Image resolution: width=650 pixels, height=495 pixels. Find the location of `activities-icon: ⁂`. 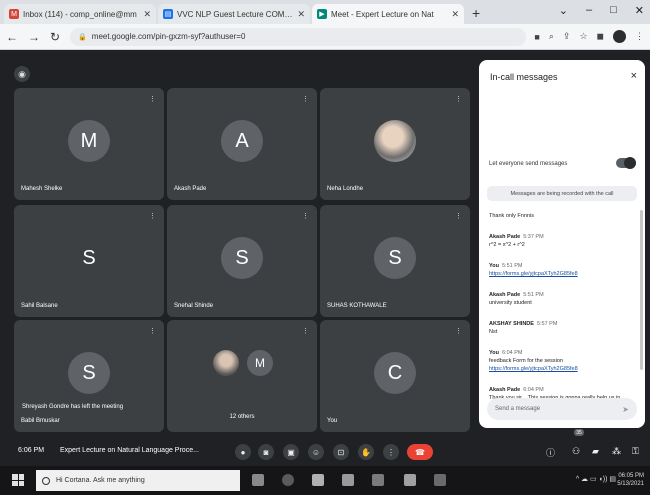

activities-icon: ⁂ is located at coordinates (616, 451).